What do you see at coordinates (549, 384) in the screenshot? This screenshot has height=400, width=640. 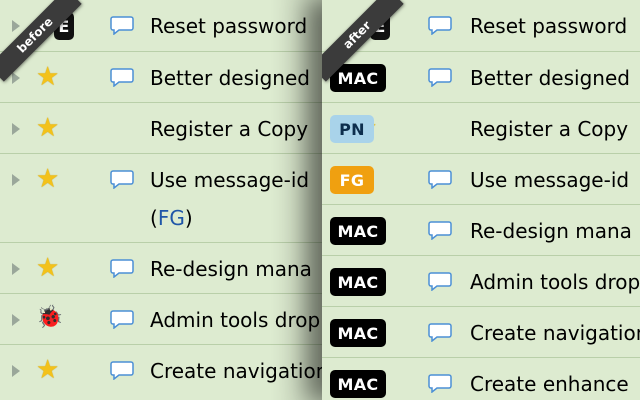 I see `ticket-title: Create enhance` at bounding box center [549, 384].